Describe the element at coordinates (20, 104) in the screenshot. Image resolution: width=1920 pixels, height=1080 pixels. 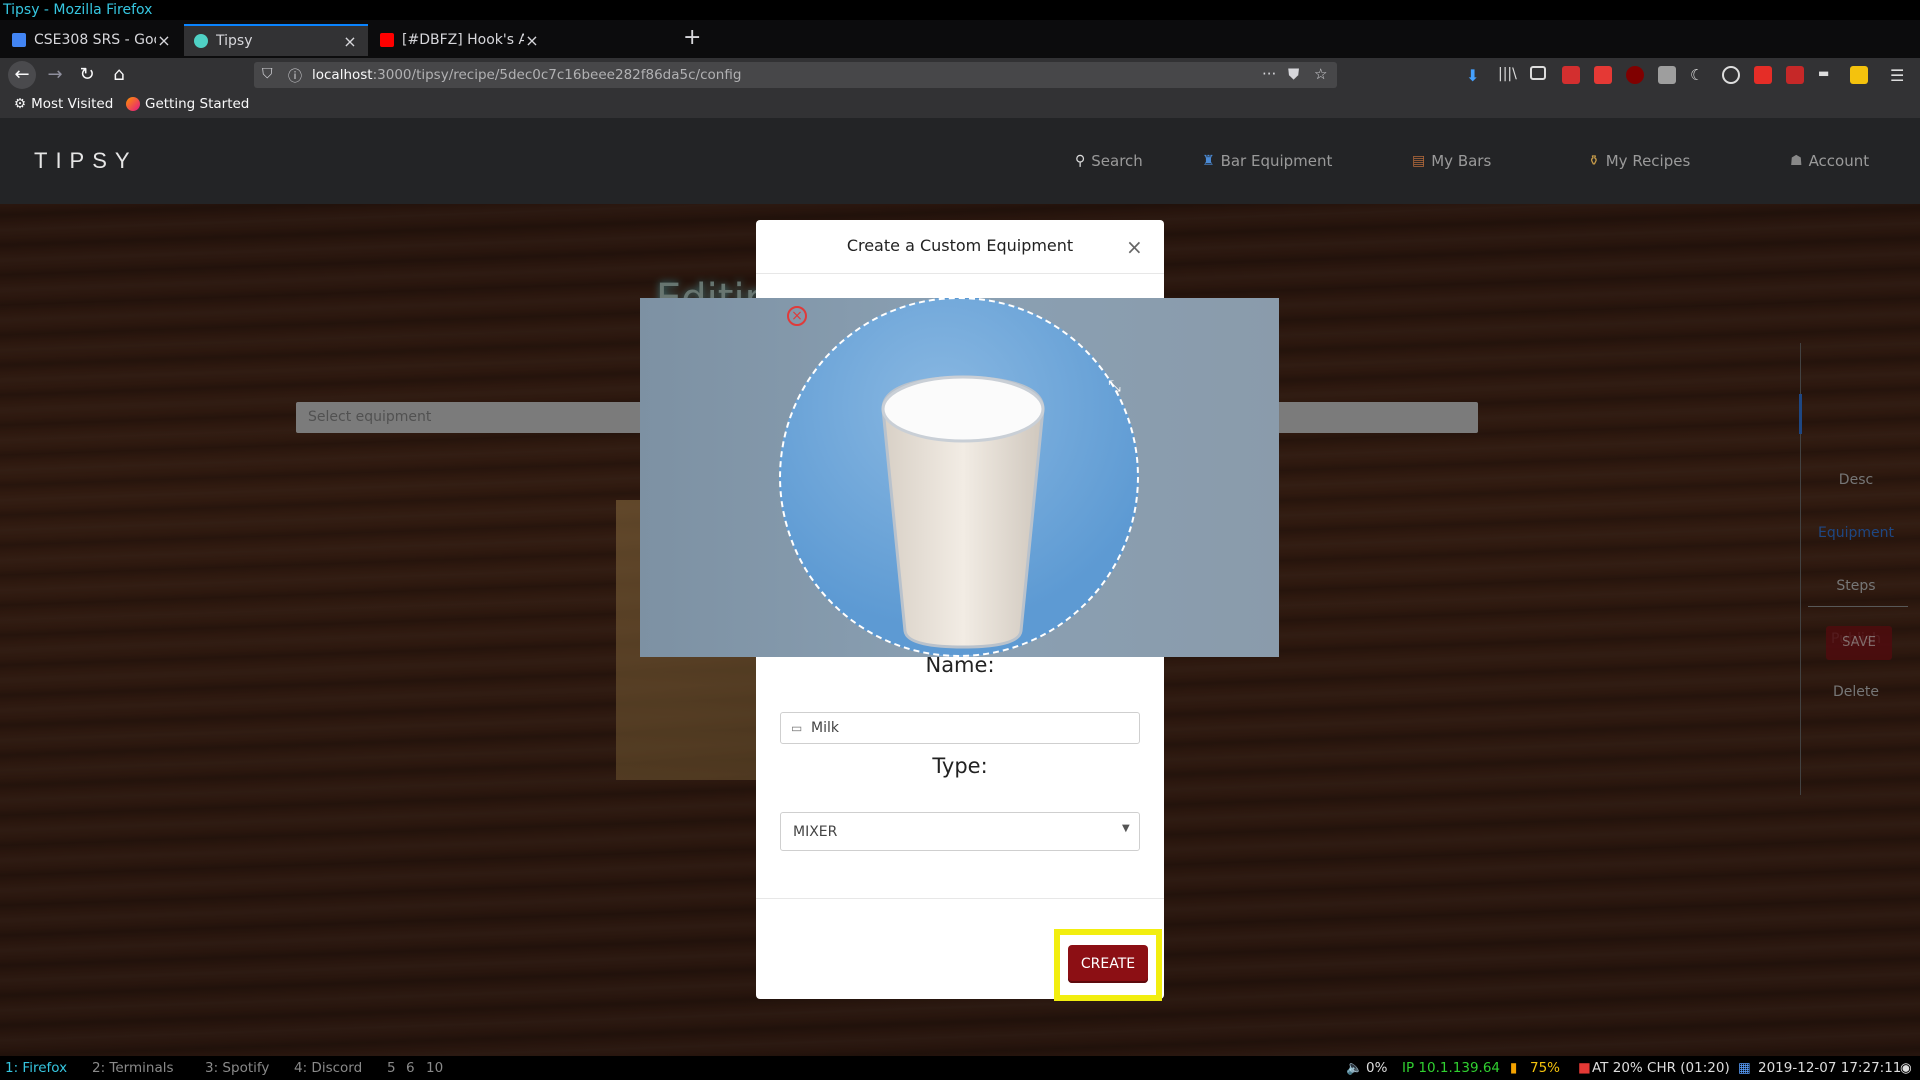
I see `gear-icon: ⚙` at that location.